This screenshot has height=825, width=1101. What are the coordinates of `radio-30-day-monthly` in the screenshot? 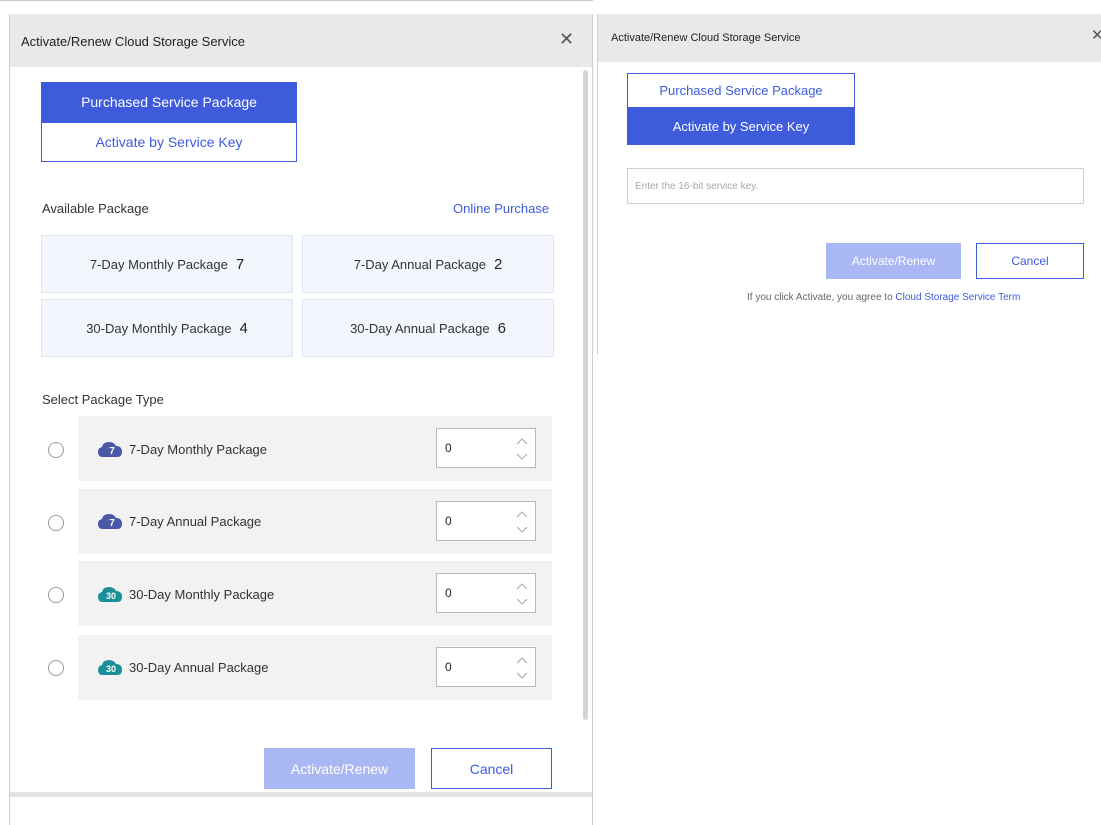 It's located at (56, 595).